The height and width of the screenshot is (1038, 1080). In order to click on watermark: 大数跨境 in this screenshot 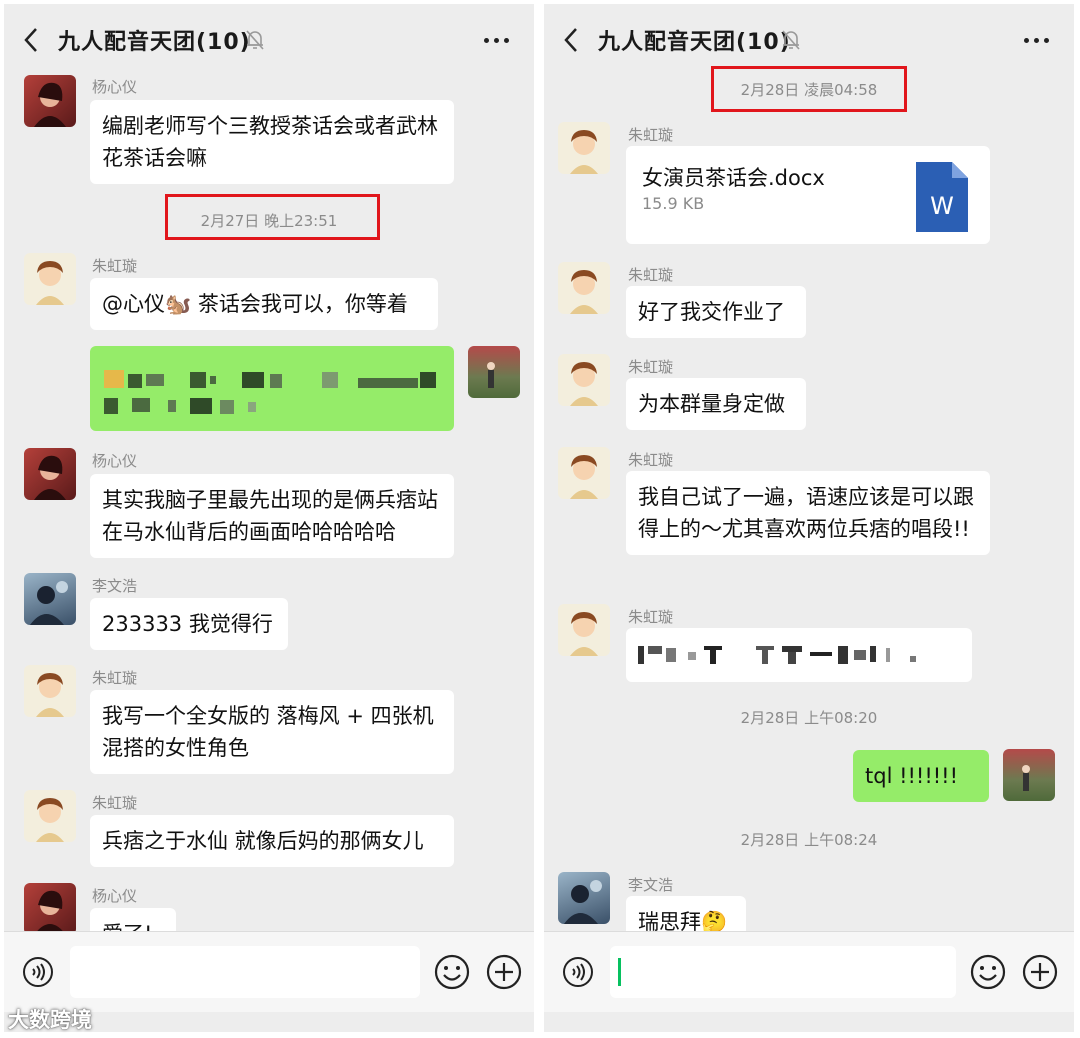, I will do `click(50, 1020)`.